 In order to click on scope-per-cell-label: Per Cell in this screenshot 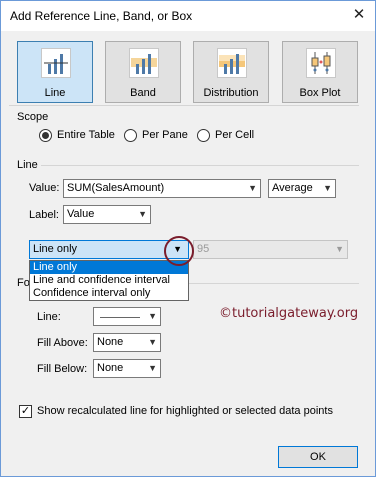, I will do `click(234, 135)`.